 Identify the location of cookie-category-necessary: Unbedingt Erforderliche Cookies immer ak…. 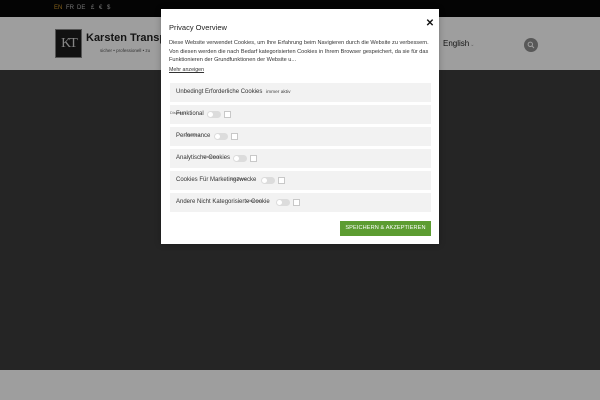
(300, 92).